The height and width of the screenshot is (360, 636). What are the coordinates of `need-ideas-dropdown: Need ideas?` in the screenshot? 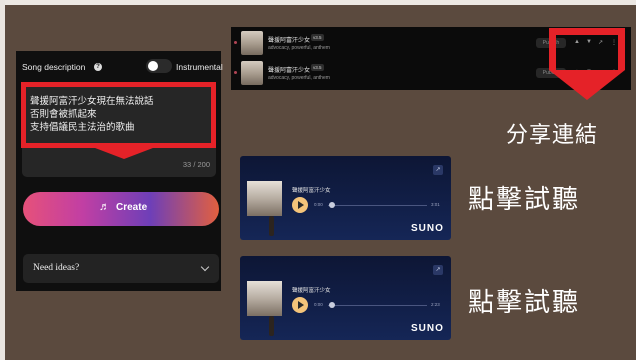 It's located at (121, 268).